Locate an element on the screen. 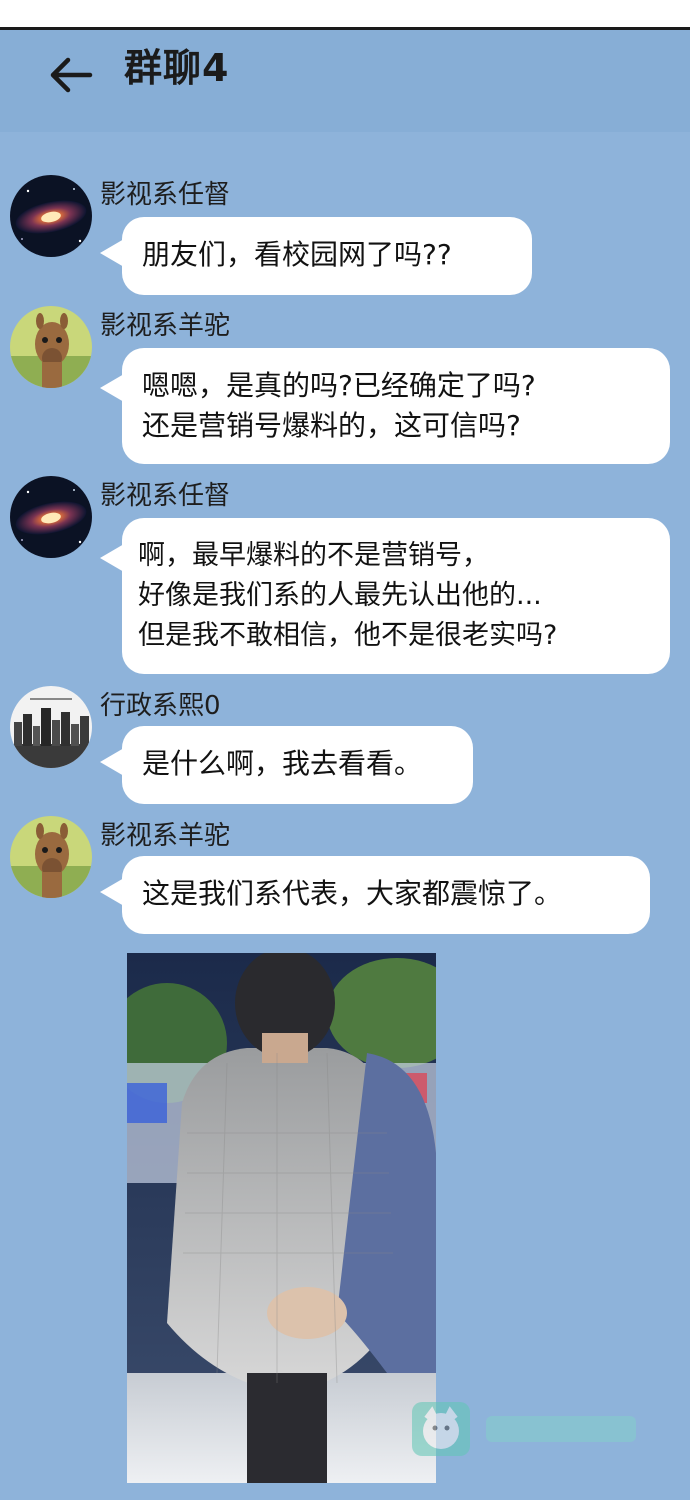  chat-title: 群聊4 is located at coordinates (177, 68).